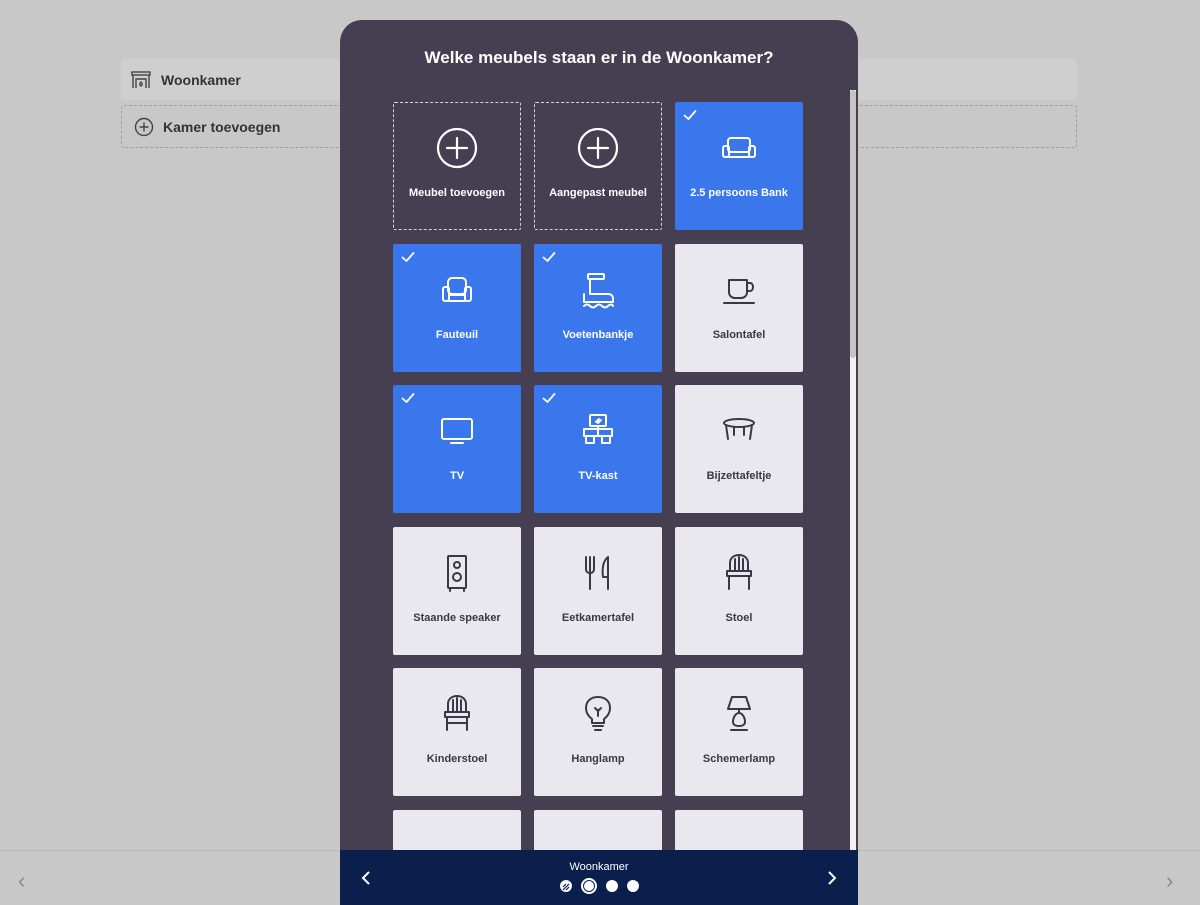  I want to click on page-next-icon: ›, so click(1169, 881).